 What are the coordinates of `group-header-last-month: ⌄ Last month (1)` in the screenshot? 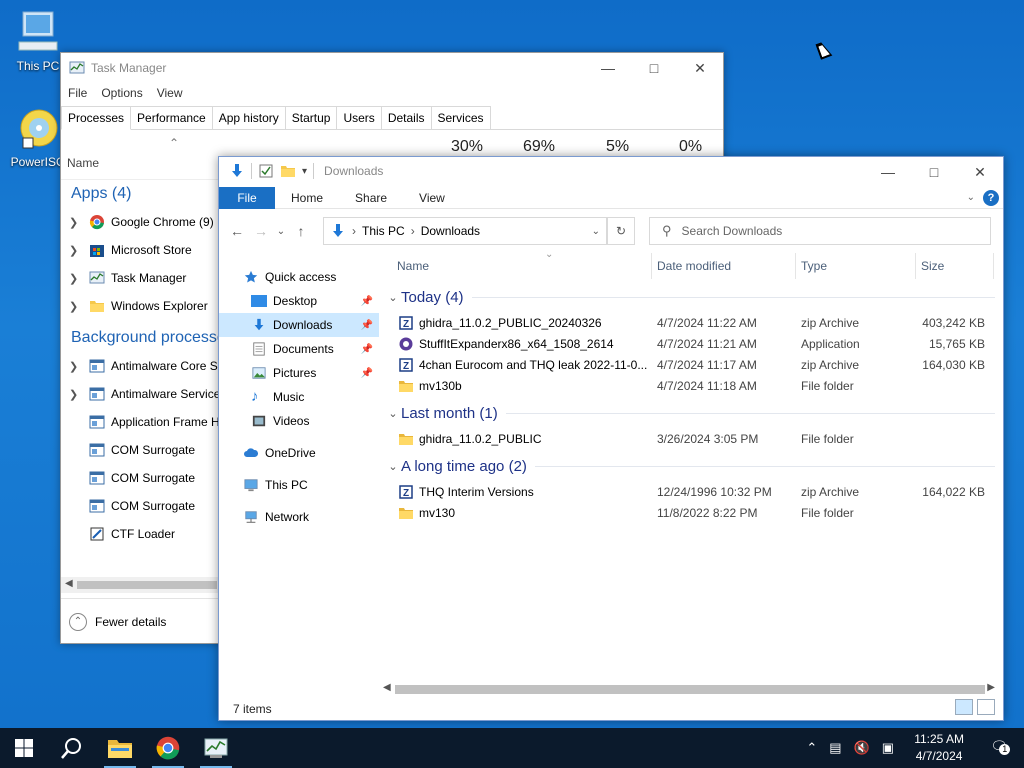 It's located at (690, 413).